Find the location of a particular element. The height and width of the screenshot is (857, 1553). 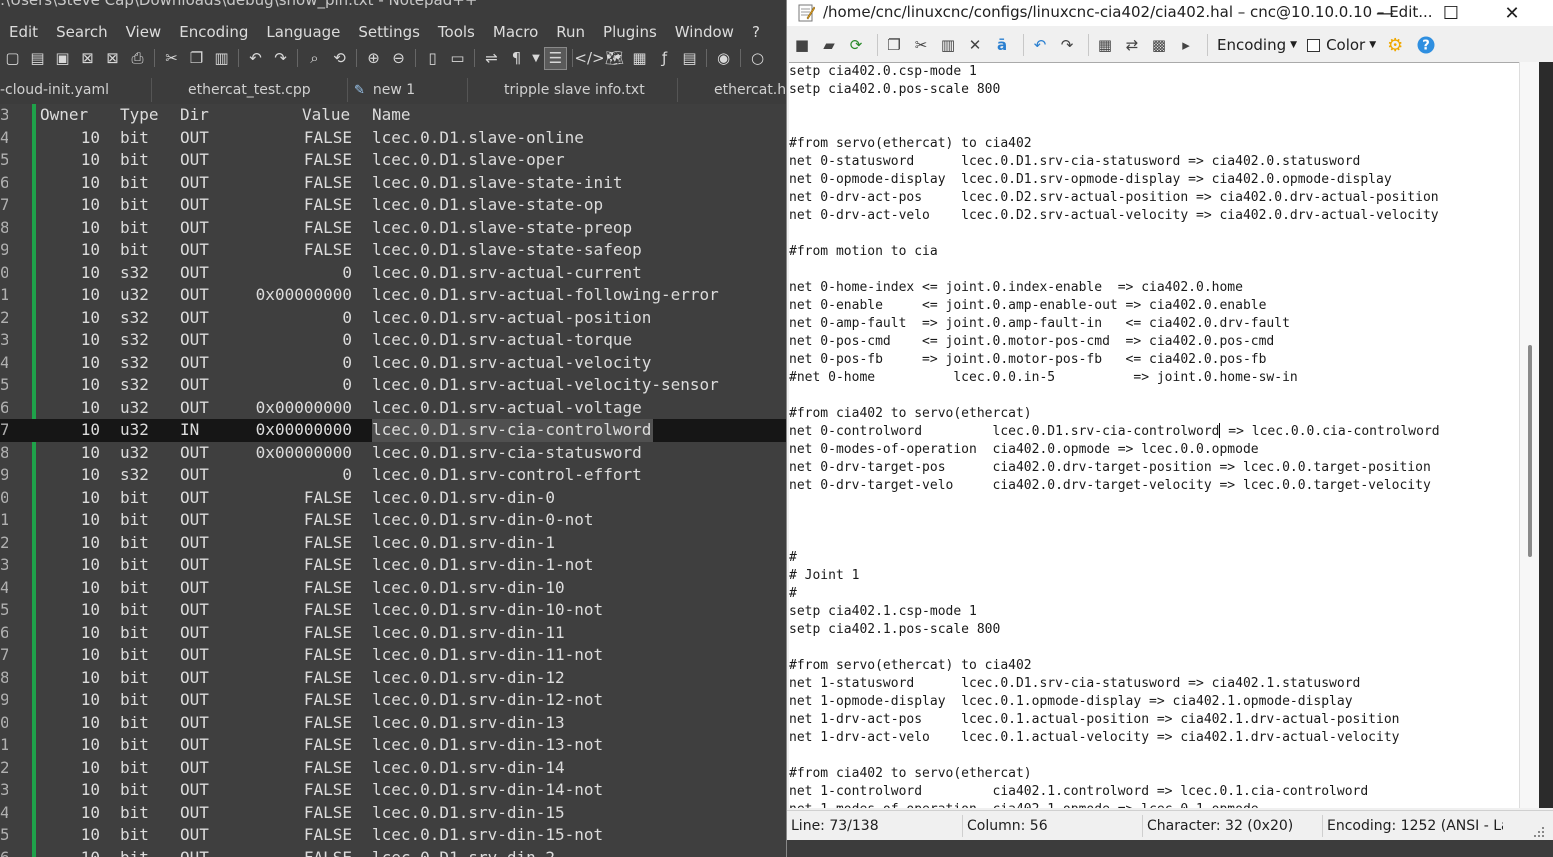

zoom-out-icon: ⊖ is located at coordinates (398, 58).